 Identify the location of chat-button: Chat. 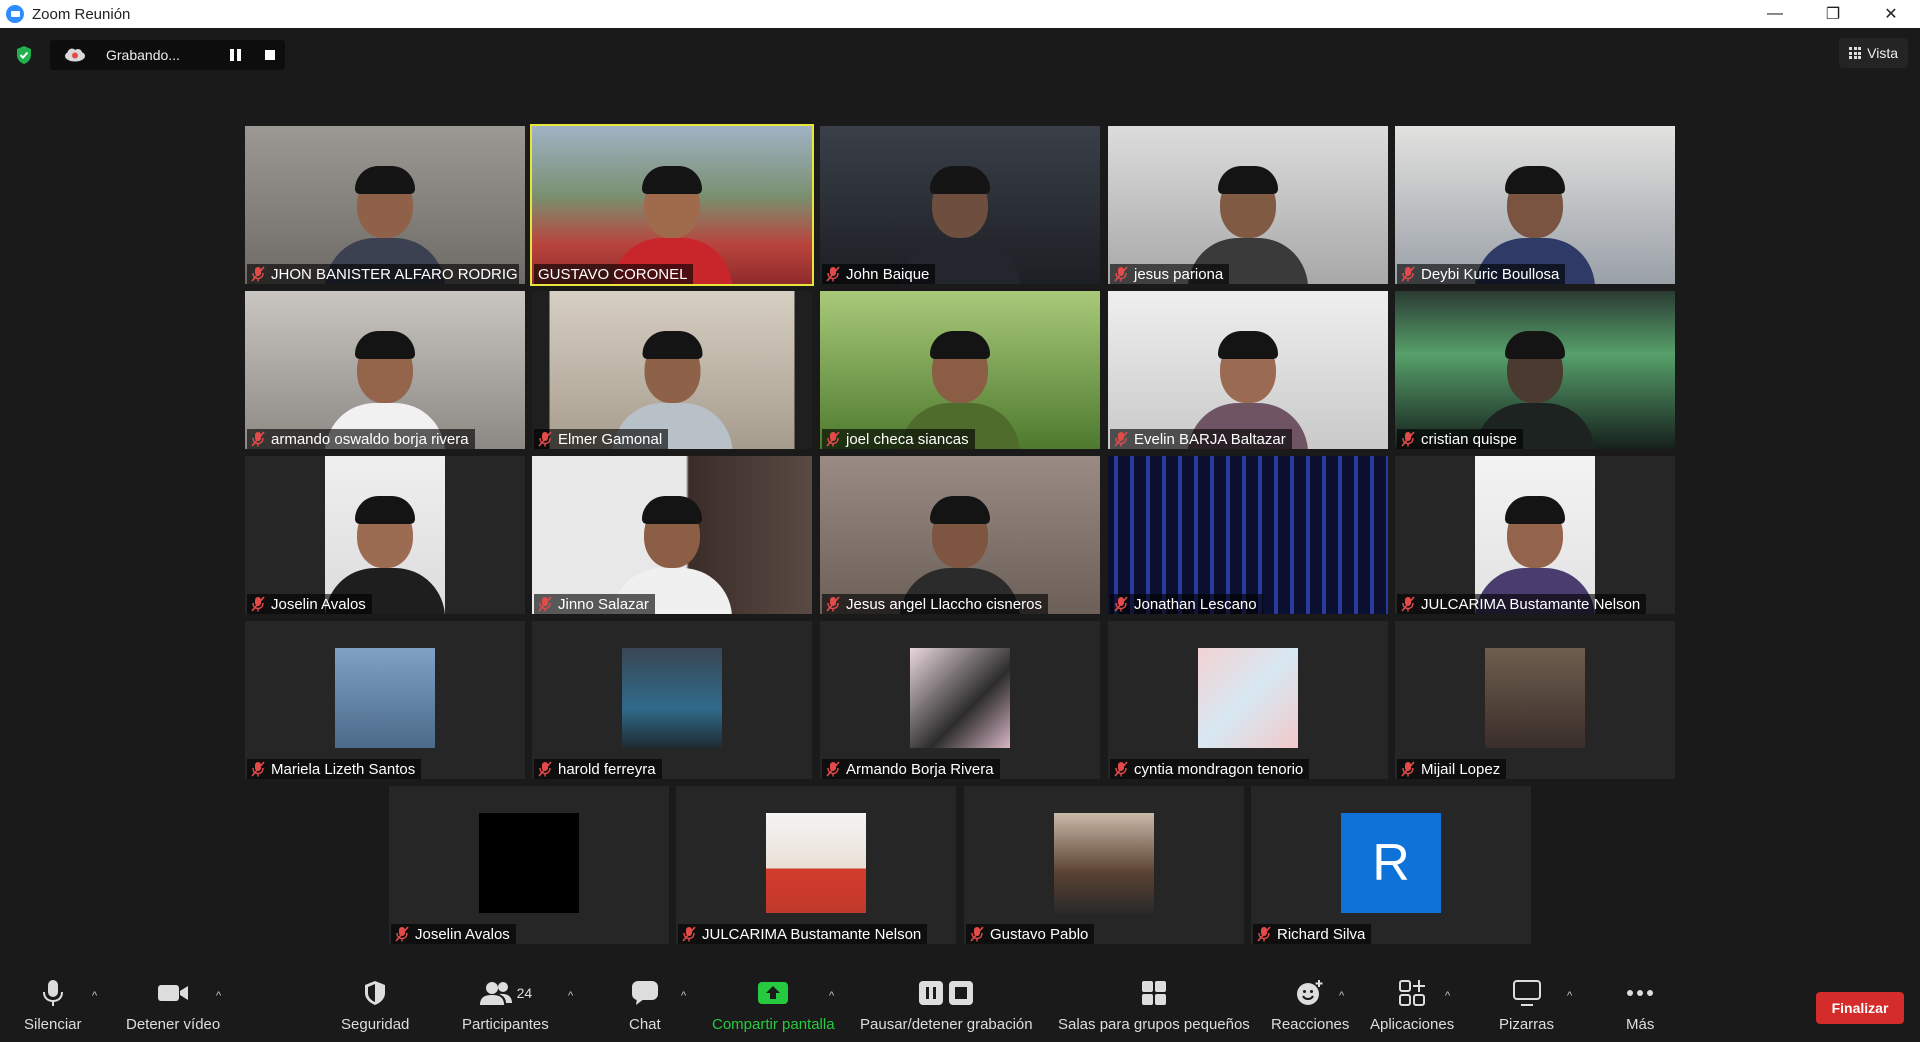
(645, 1005).